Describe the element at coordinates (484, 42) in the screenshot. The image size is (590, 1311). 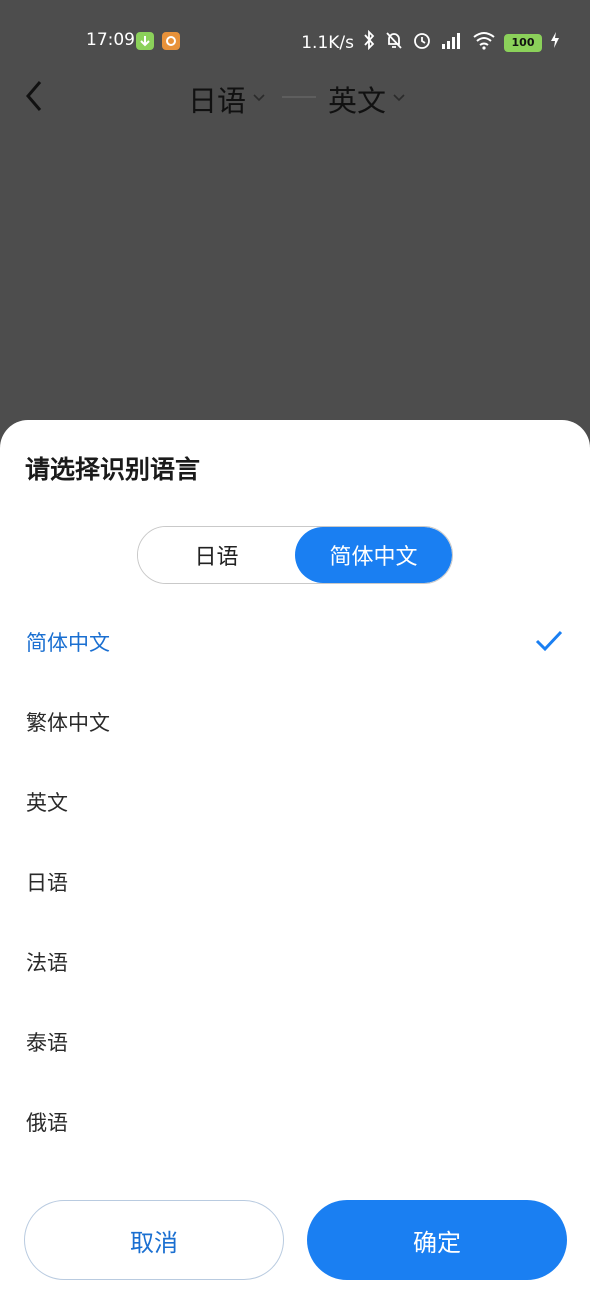
I see `wifi-icon` at that location.